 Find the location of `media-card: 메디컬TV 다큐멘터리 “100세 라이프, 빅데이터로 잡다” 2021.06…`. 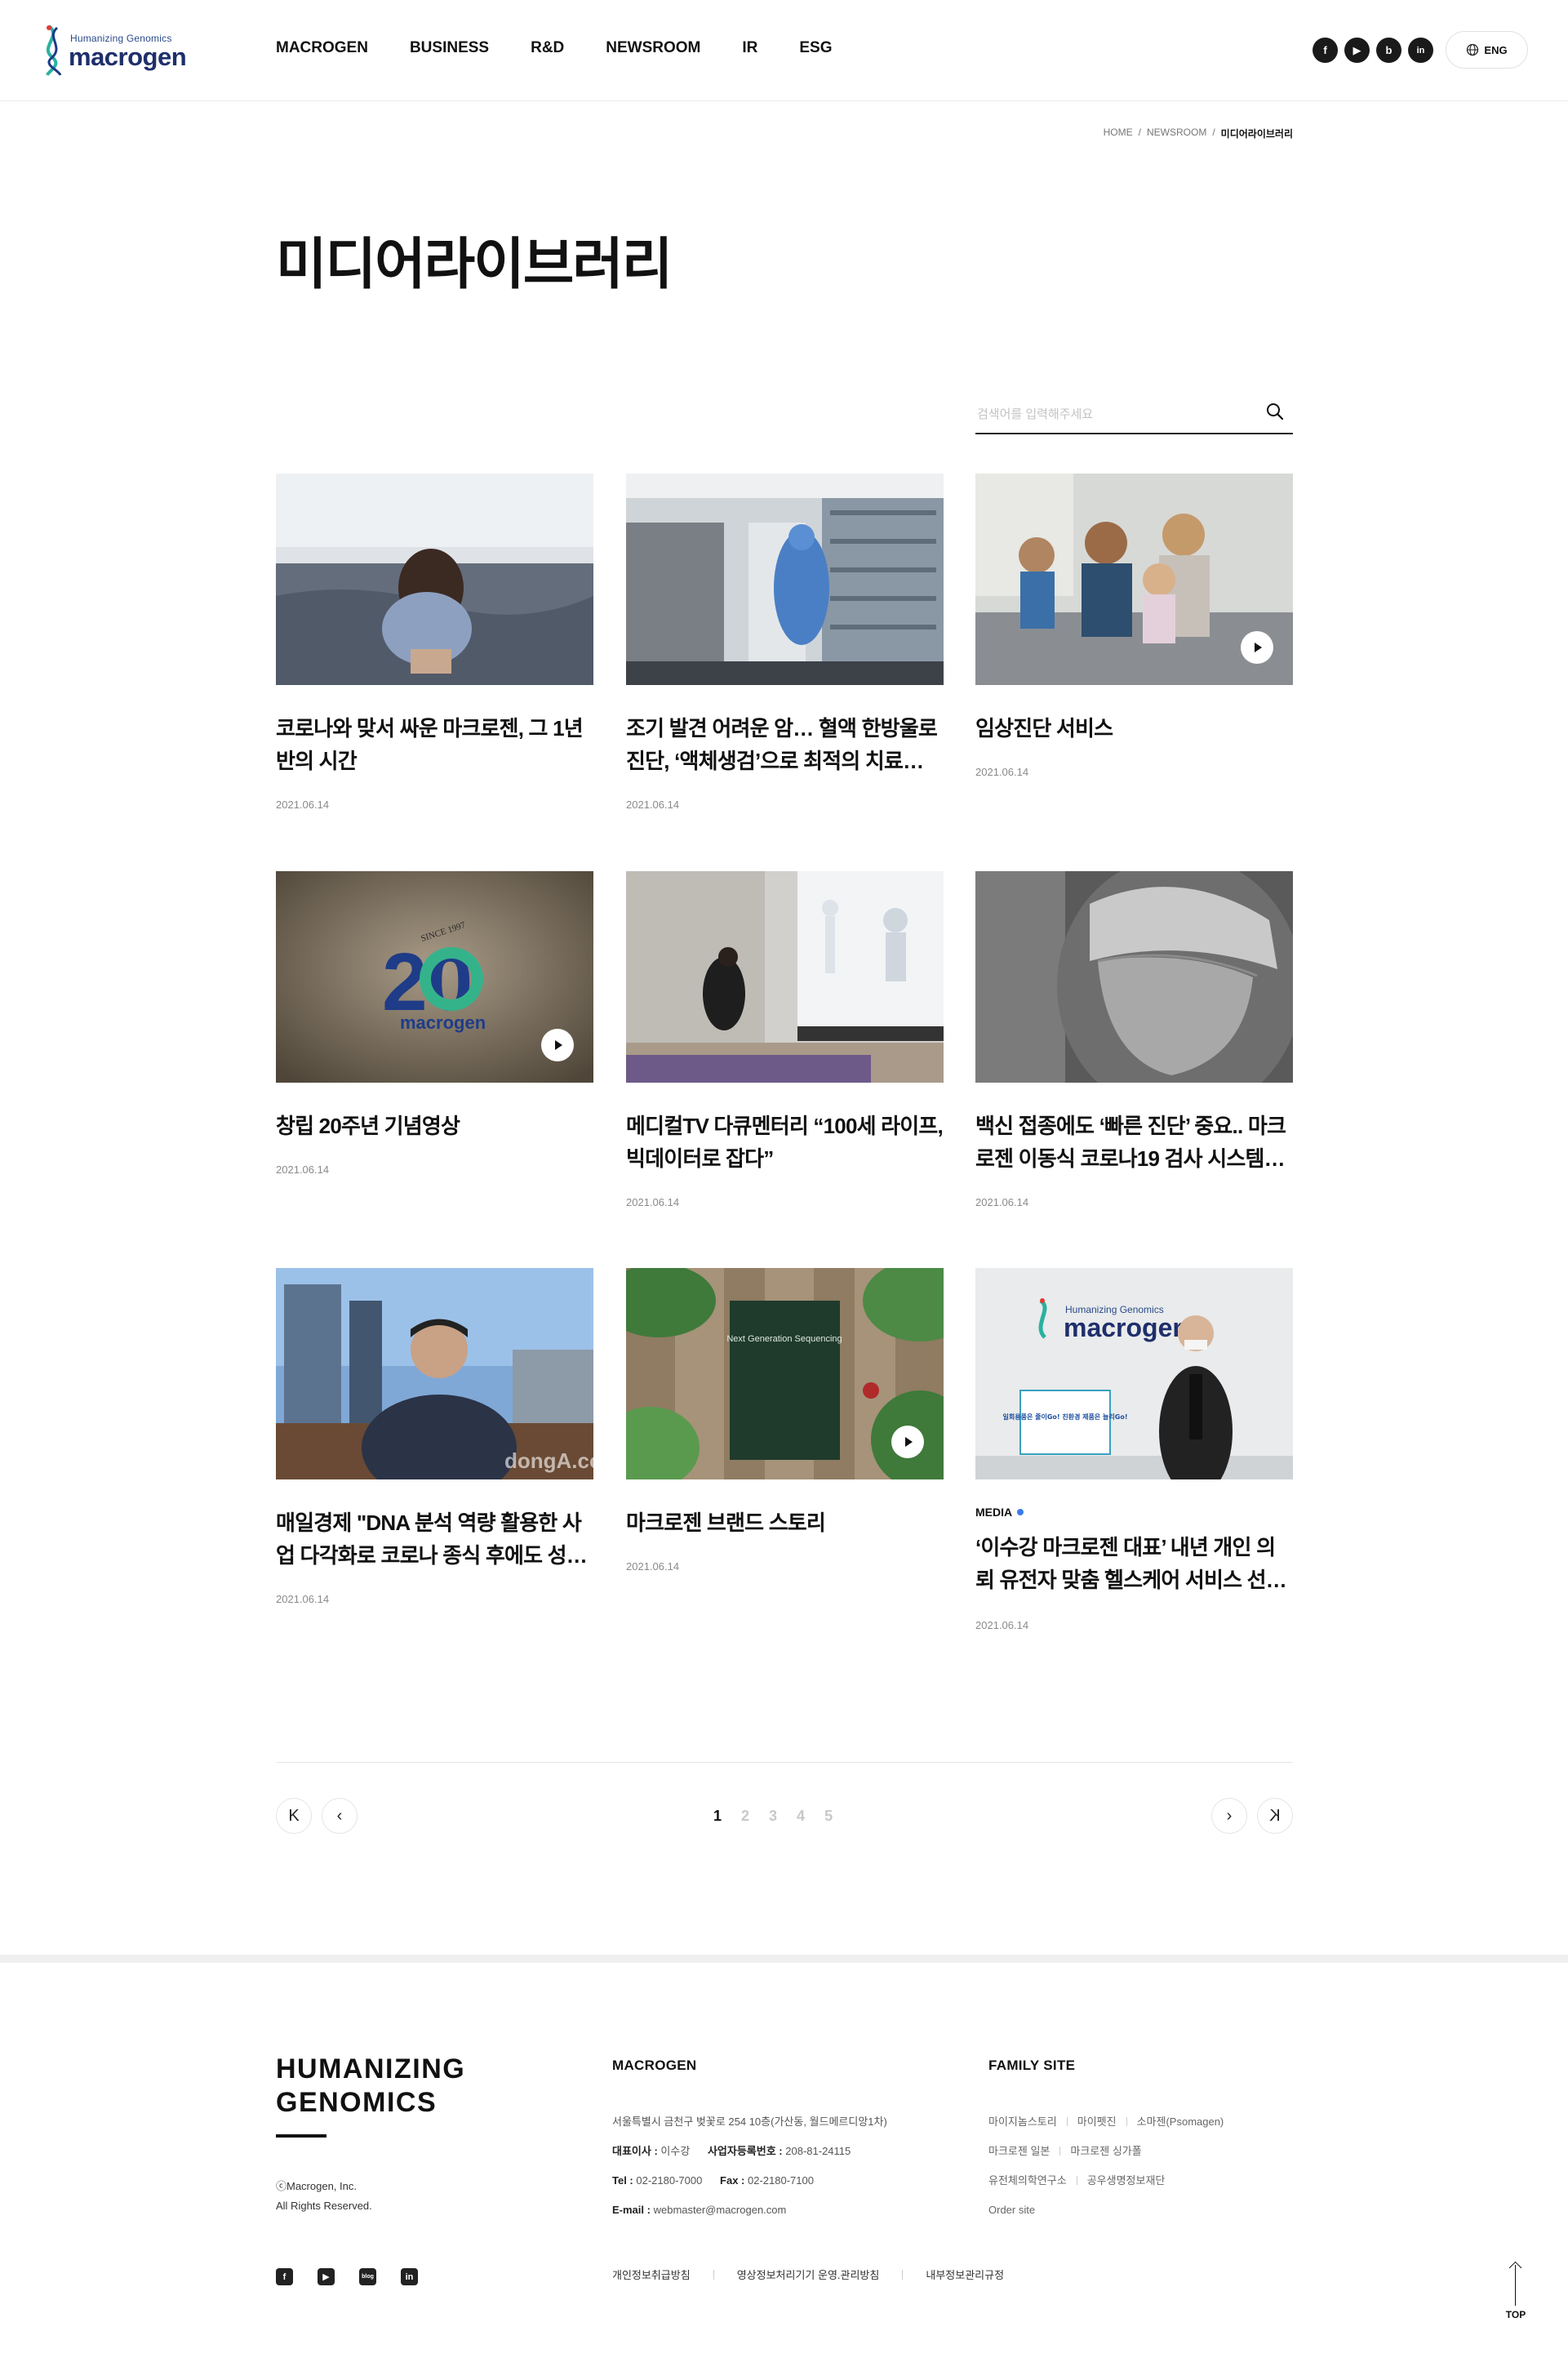

media-card: 메디컬TV 다큐멘터리 “100세 라이프, 빅데이터로 잡다” 2021.06… is located at coordinates (785, 1039).